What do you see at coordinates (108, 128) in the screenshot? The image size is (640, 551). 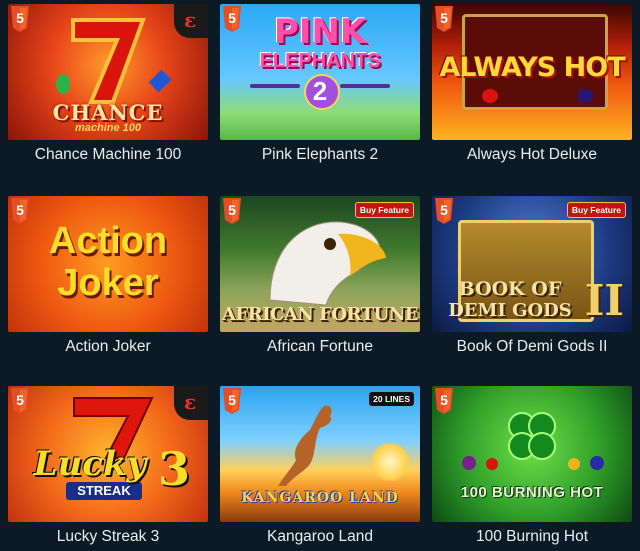 I see `game-art-subtitle: machine 100` at bounding box center [108, 128].